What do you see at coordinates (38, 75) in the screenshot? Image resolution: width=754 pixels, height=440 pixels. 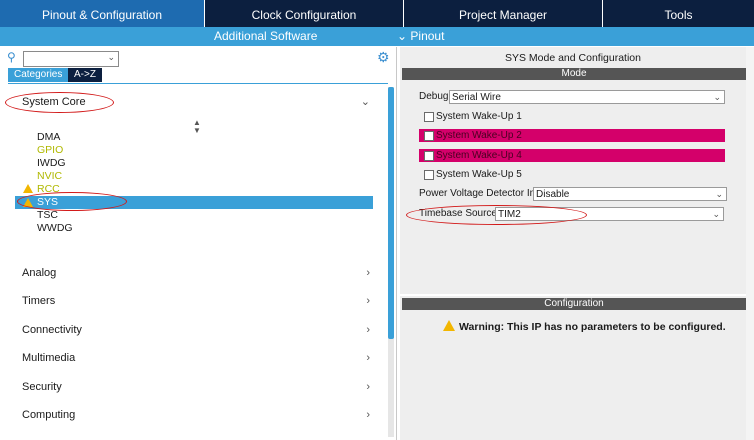 I see `tab-categories: Categories` at bounding box center [38, 75].